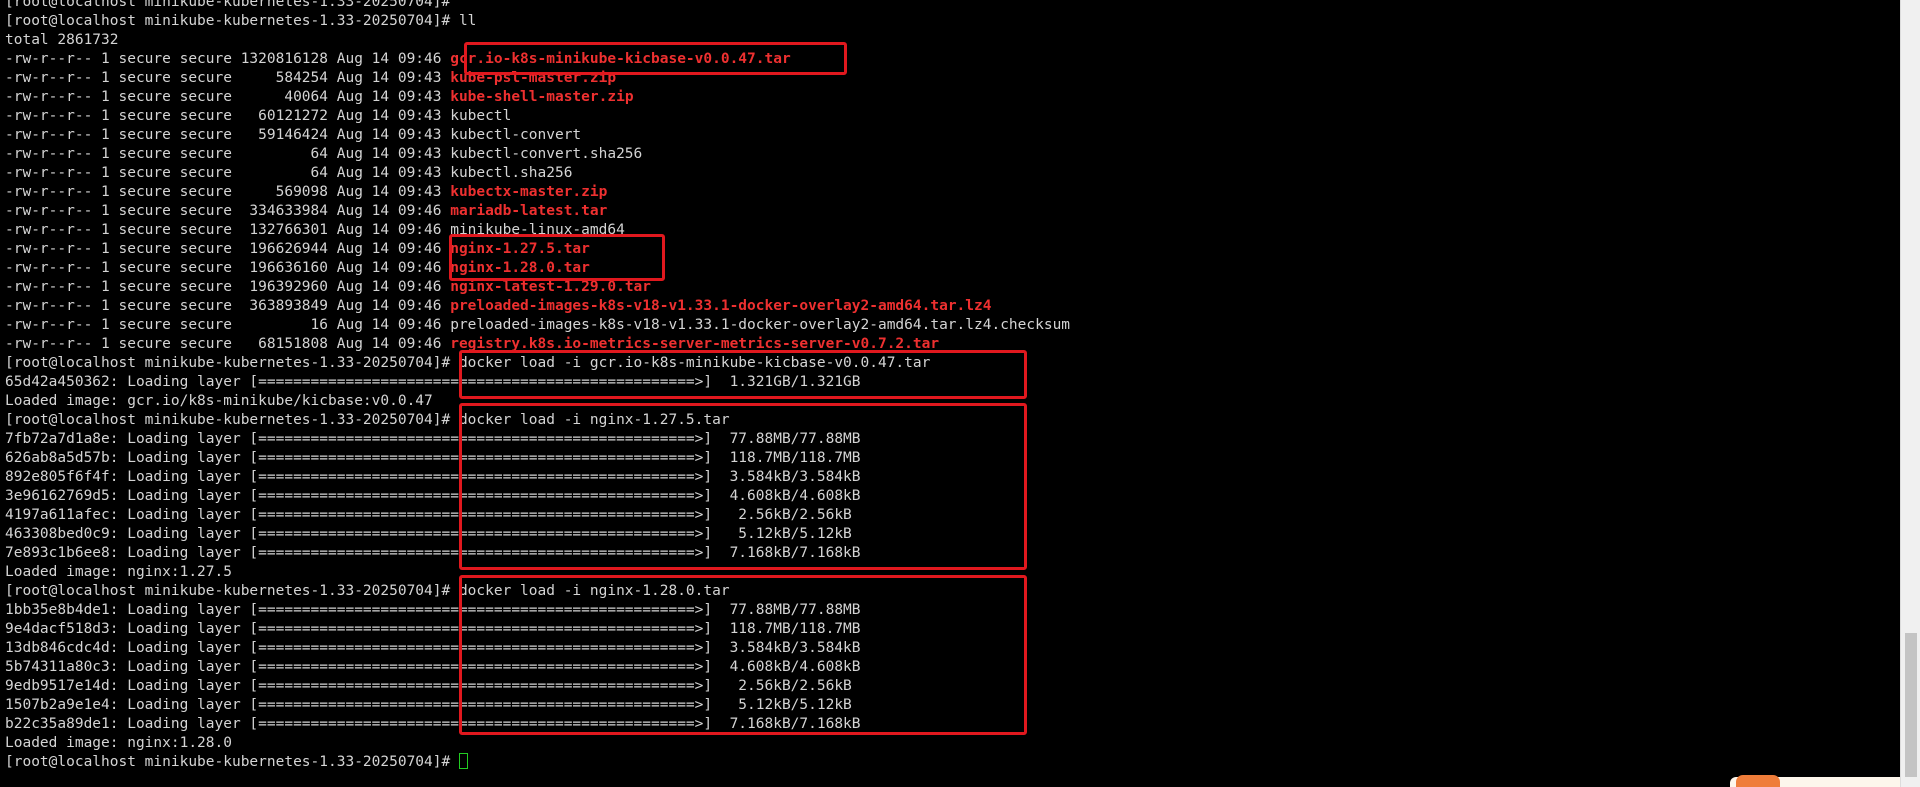 Image resolution: width=1920 pixels, height=787 pixels. I want to click on archive-filename: gcr.io-k8s-minikube-kicbase-v0.0.47.tar, so click(620, 59).